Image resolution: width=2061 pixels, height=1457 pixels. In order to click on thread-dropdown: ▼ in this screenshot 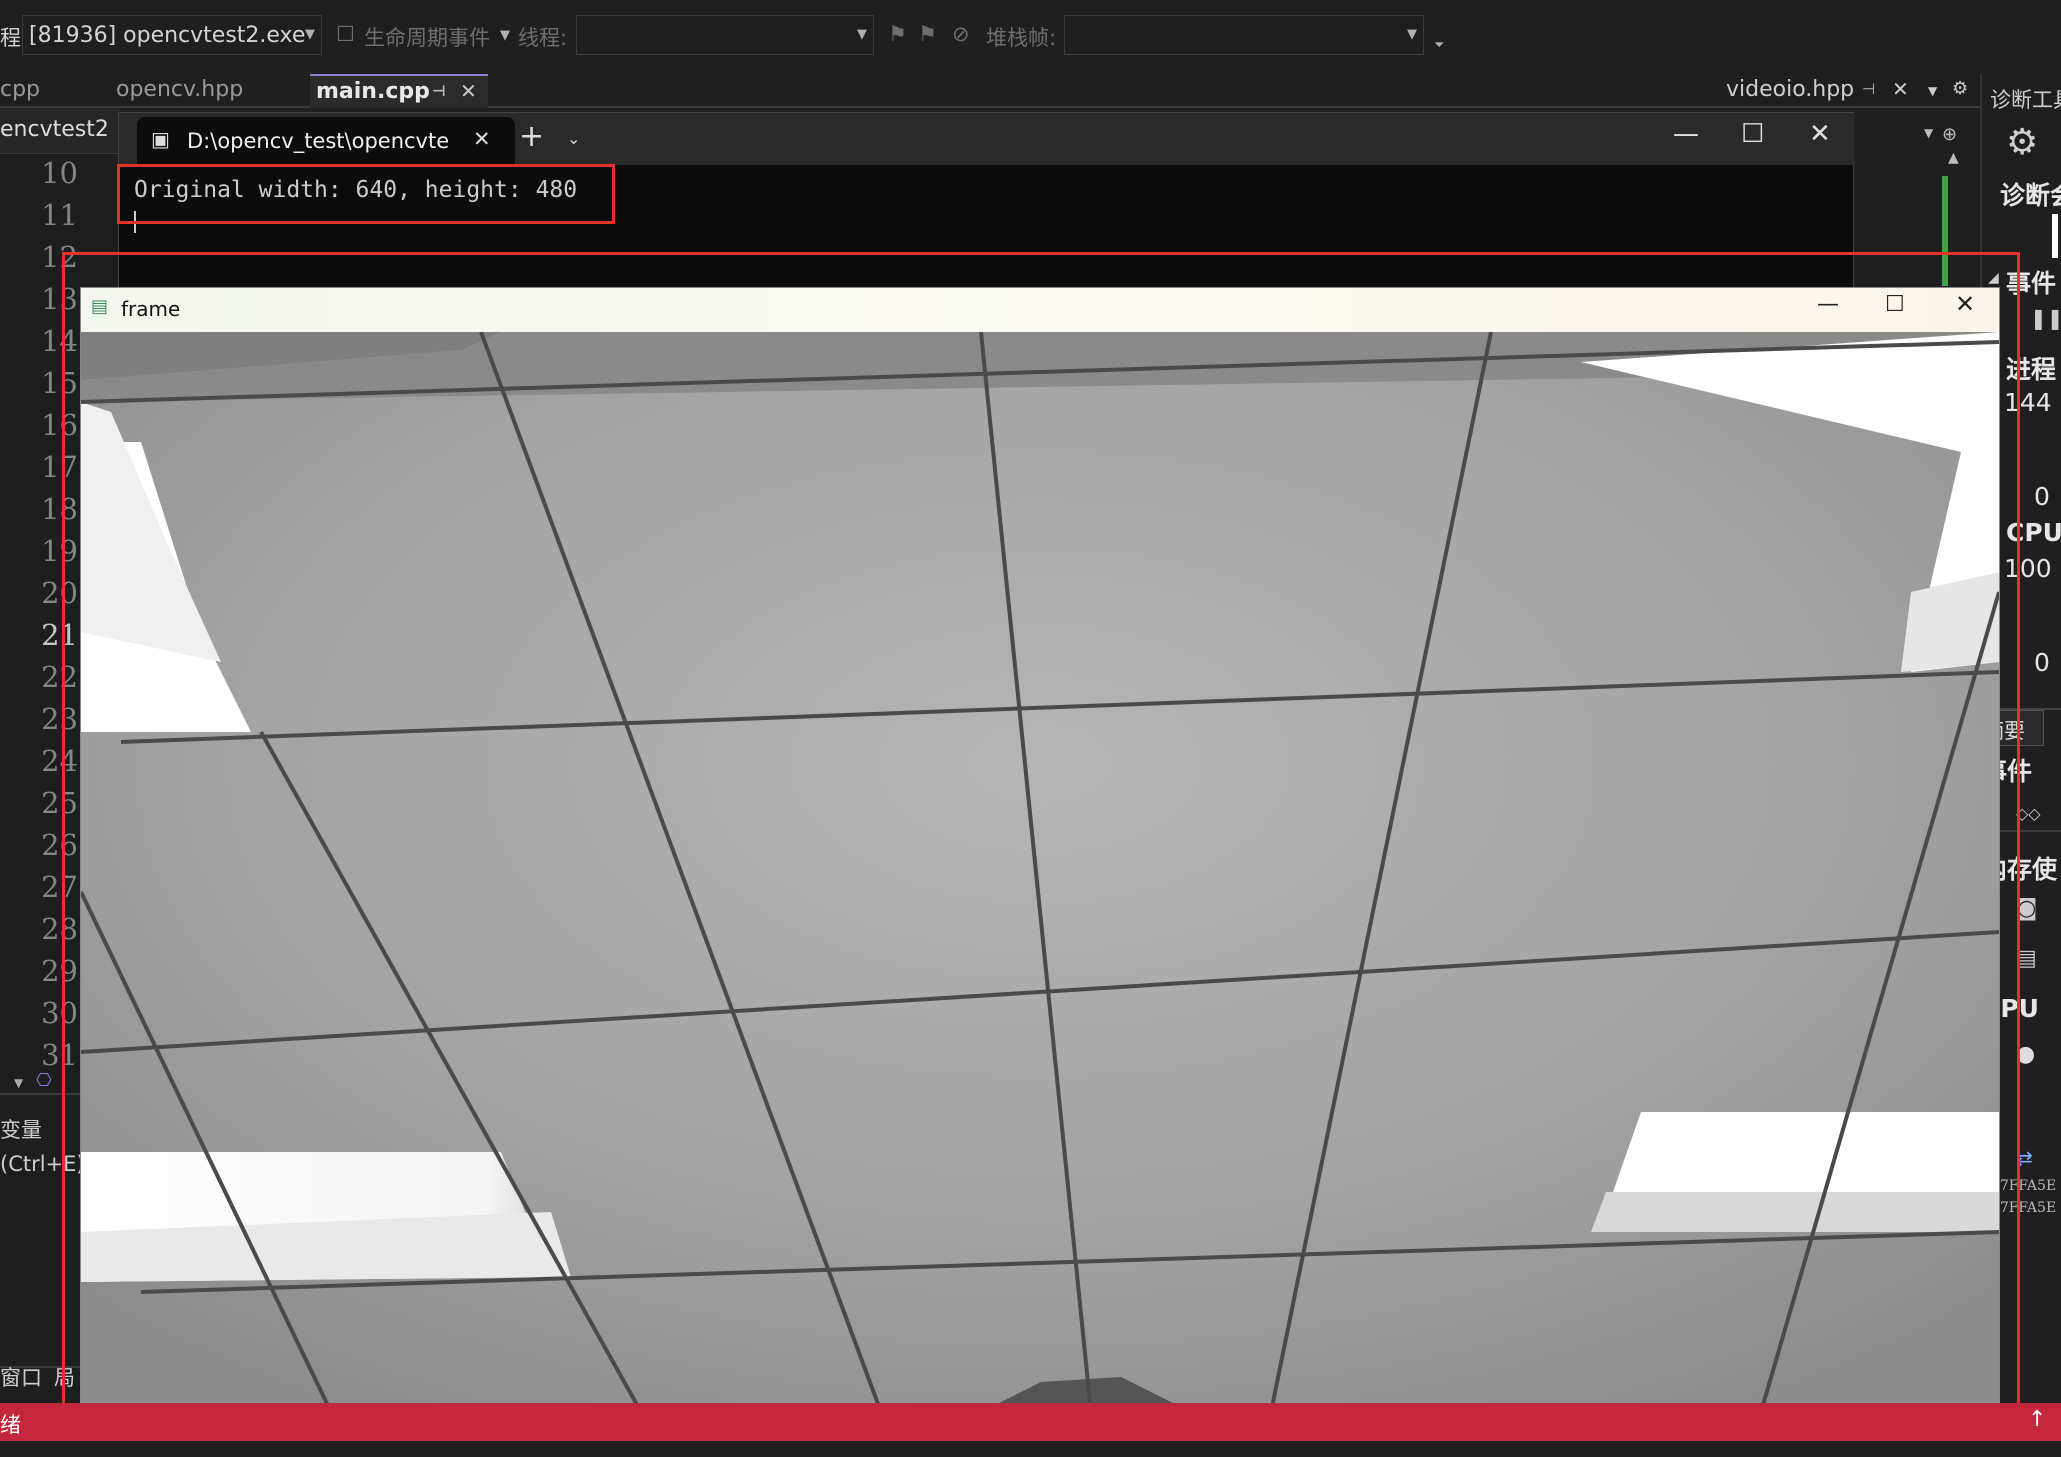, I will do `click(725, 35)`.